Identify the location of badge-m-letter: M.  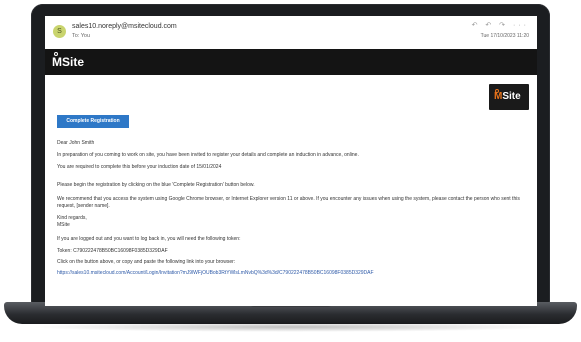
(498, 95).